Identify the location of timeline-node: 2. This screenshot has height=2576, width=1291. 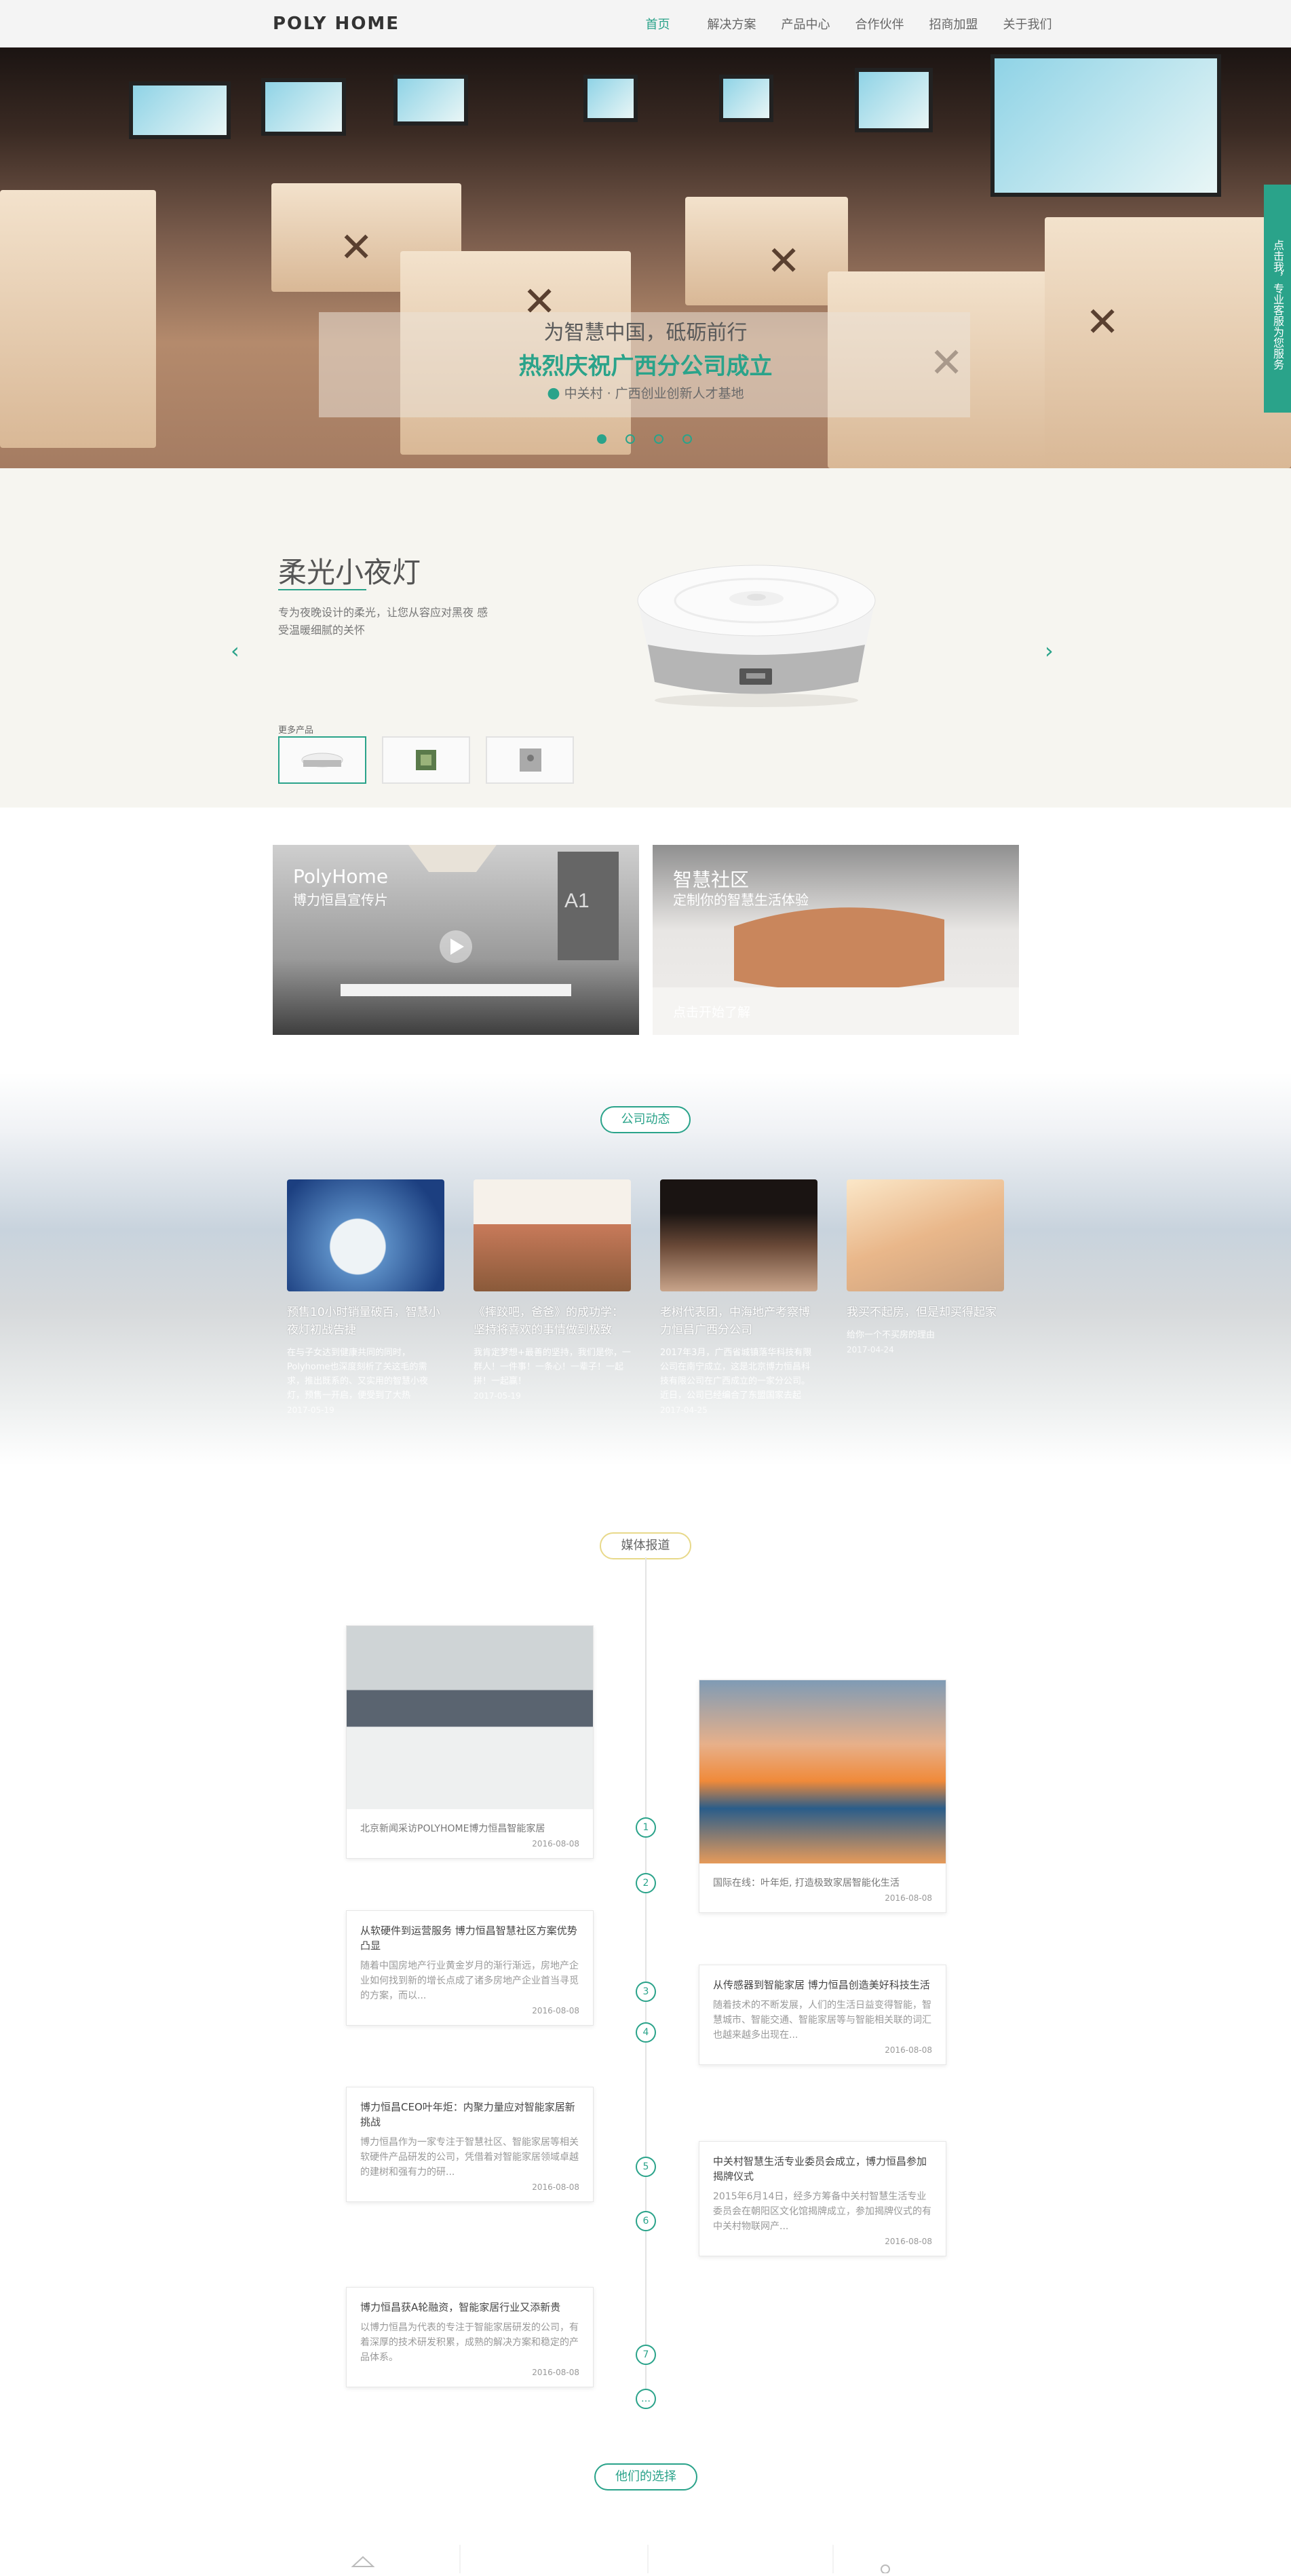
(646, 1883).